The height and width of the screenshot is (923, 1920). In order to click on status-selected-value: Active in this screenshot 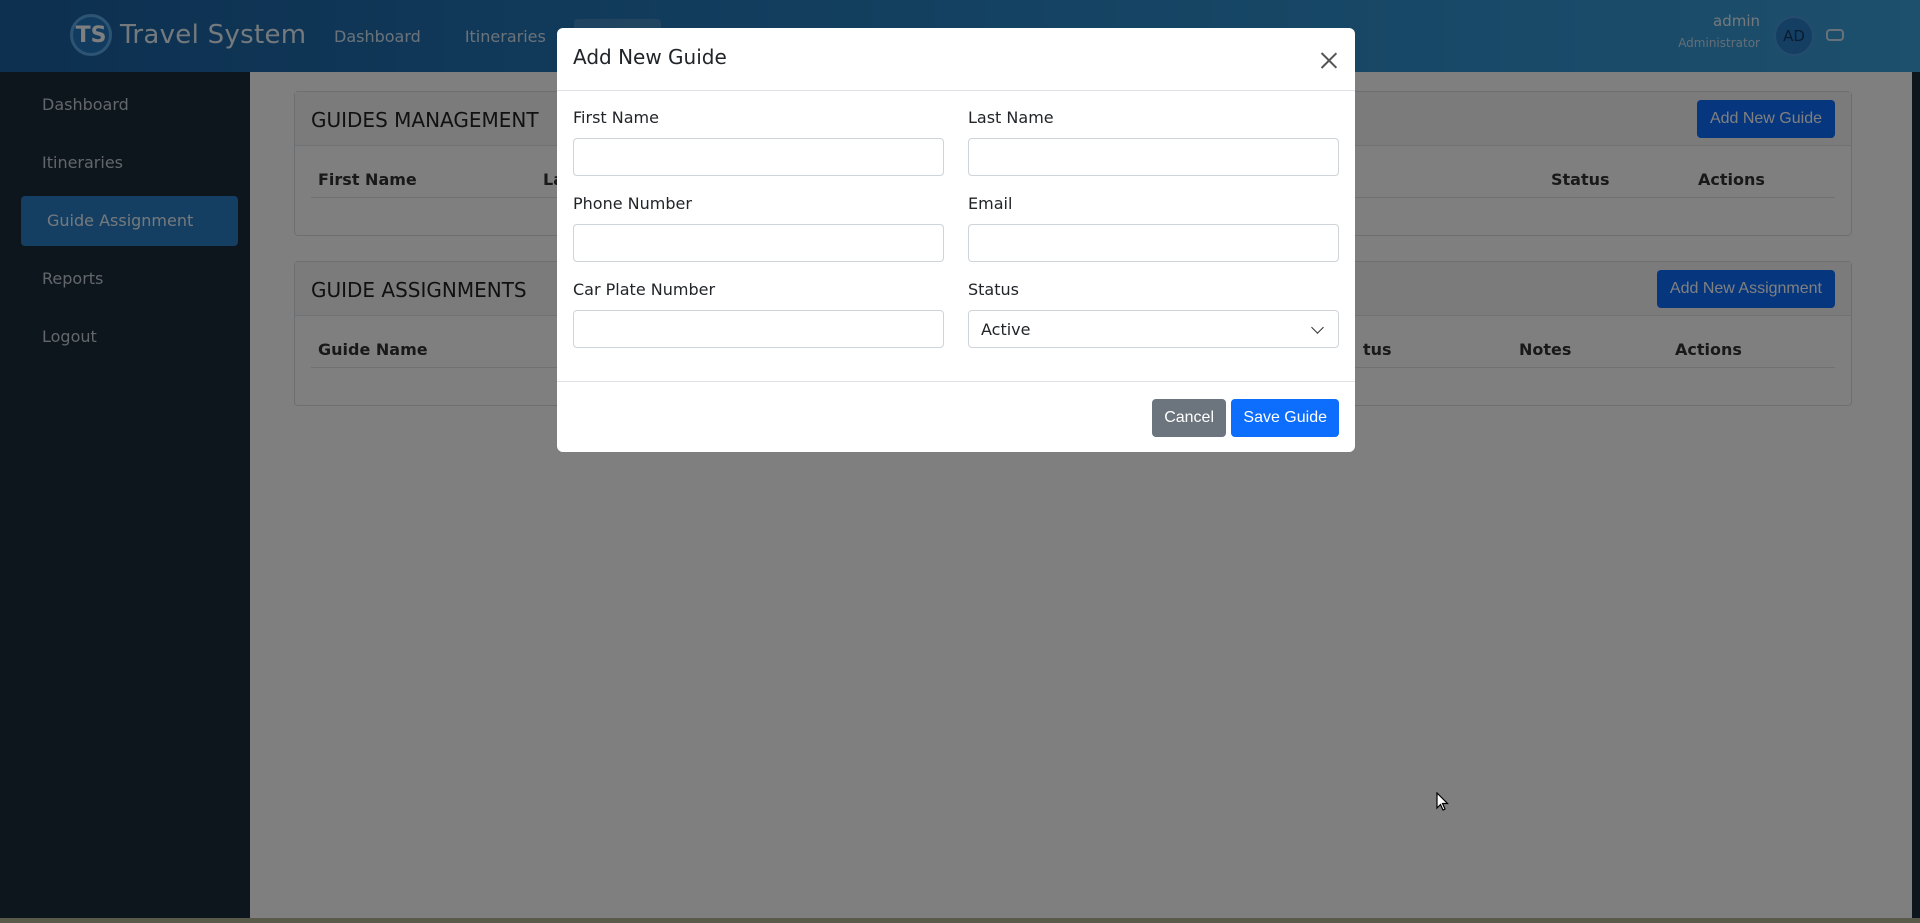, I will do `click(1006, 329)`.